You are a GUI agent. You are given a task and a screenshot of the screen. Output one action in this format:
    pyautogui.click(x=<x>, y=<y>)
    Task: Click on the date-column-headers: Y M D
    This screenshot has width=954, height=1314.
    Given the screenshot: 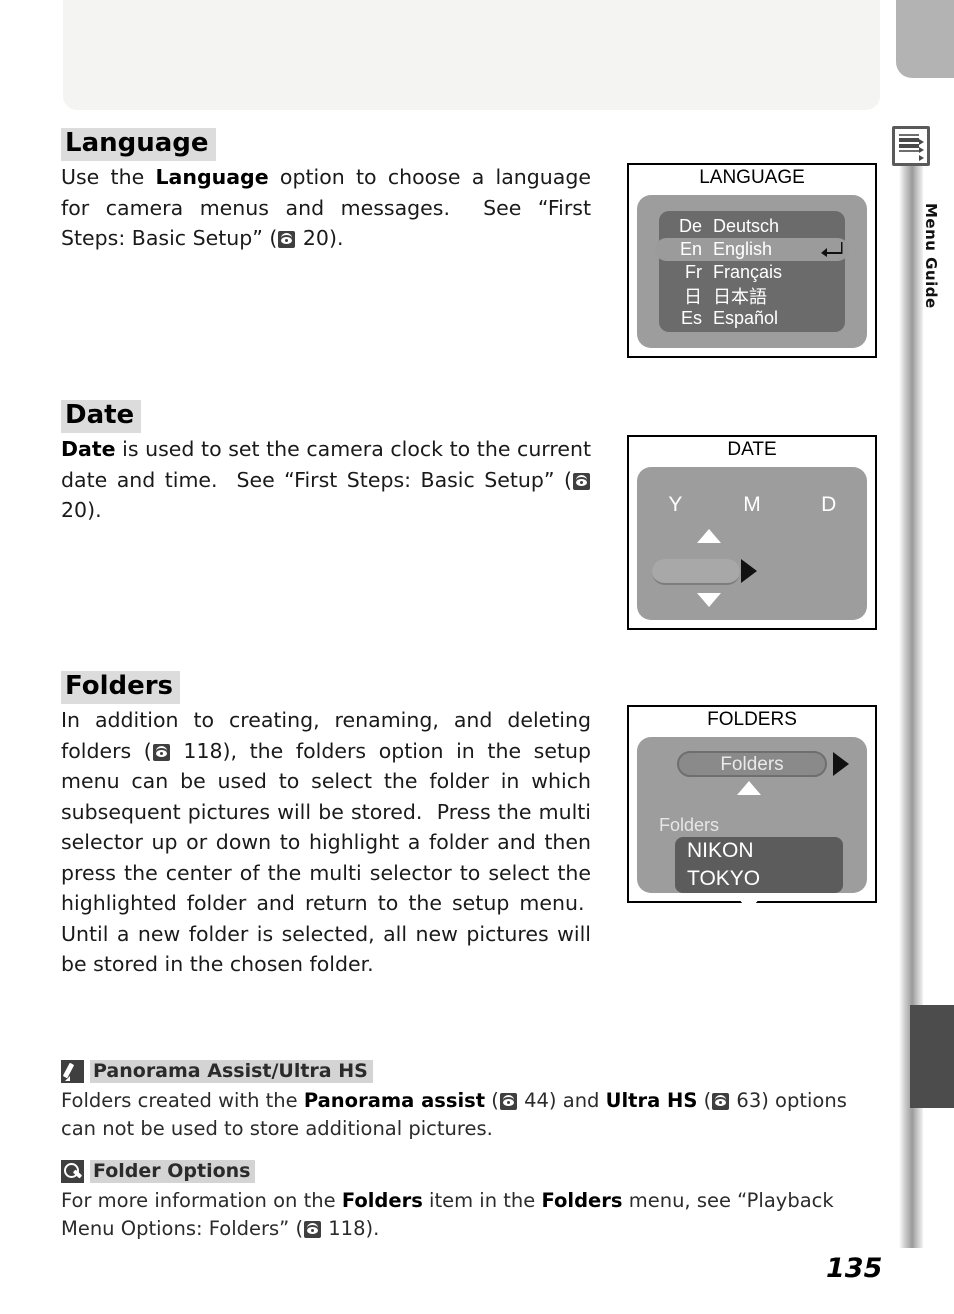 What is the action you would take?
    pyautogui.click(x=752, y=505)
    